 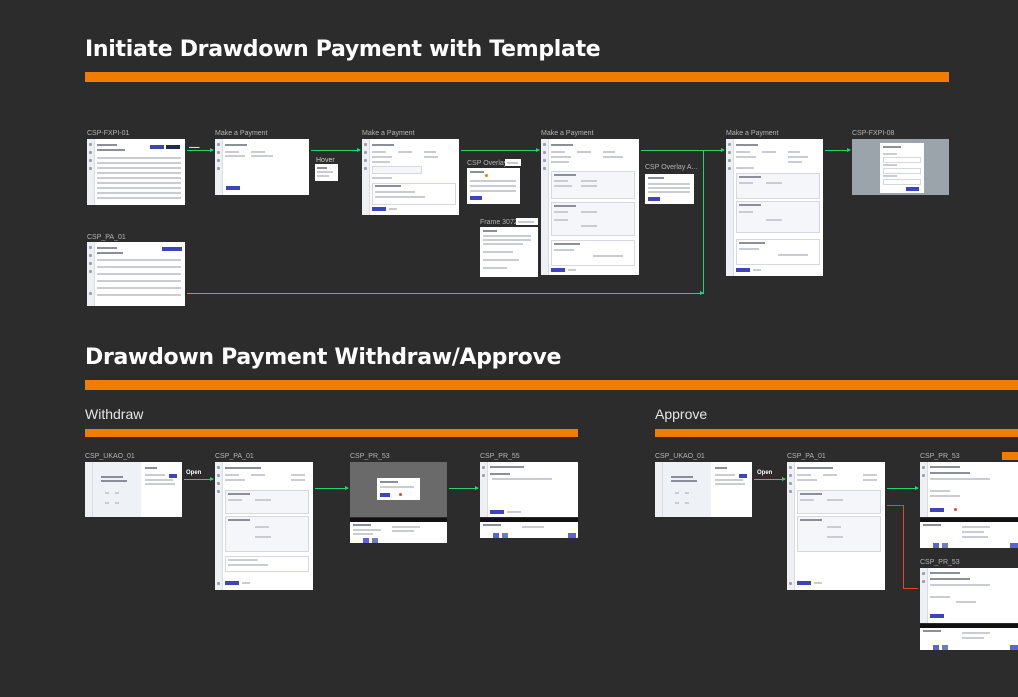 What do you see at coordinates (445, 293) in the screenshot?
I see `connector-pa01-to-mp4` at bounding box center [445, 293].